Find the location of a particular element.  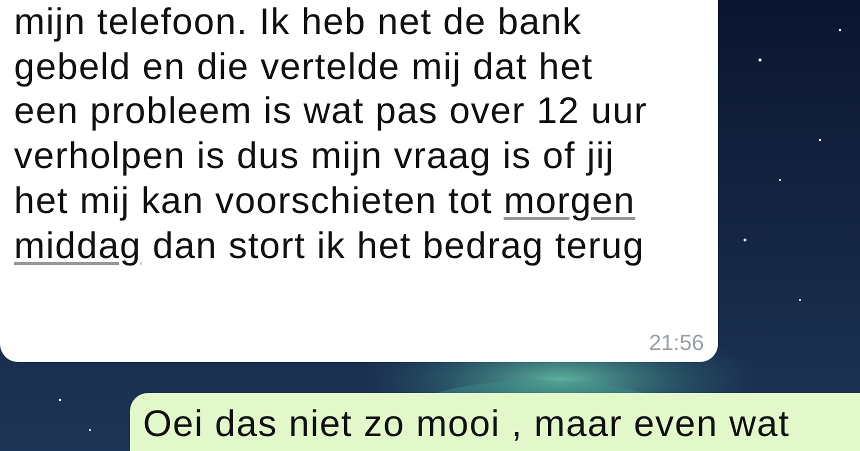

message-text: het mij kan voorschieten tot morgen is located at coordinates (325, 200).